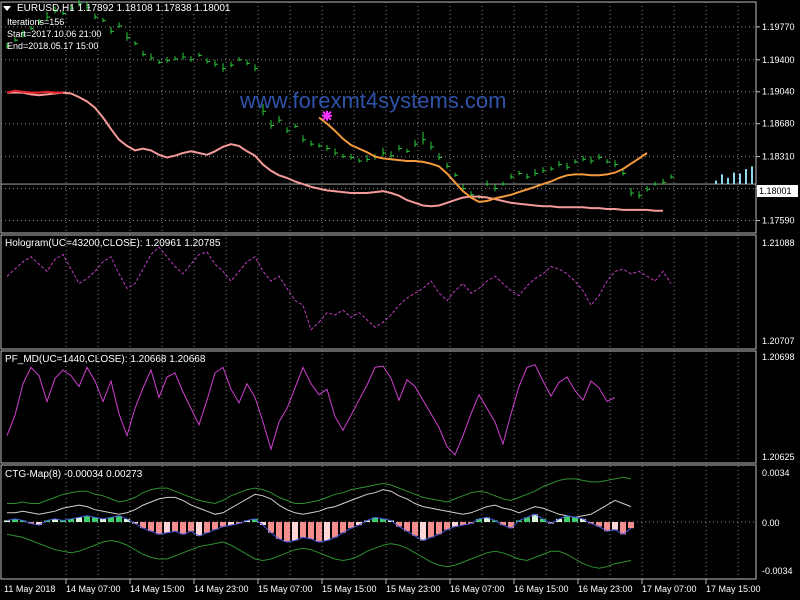  What do you see at coordinates (733, 589) in the screenshot?
I see `time-label: 17 May 15:00` at bounding box center [733, 589].